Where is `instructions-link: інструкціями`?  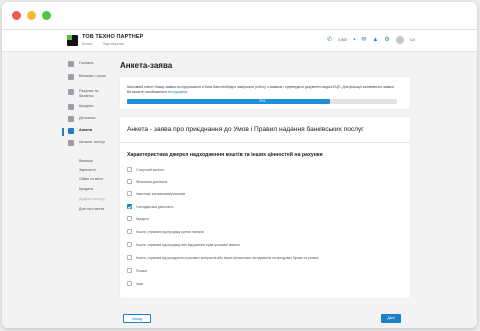
instructions-link: інструкціями is located at coordinates (178, 92).